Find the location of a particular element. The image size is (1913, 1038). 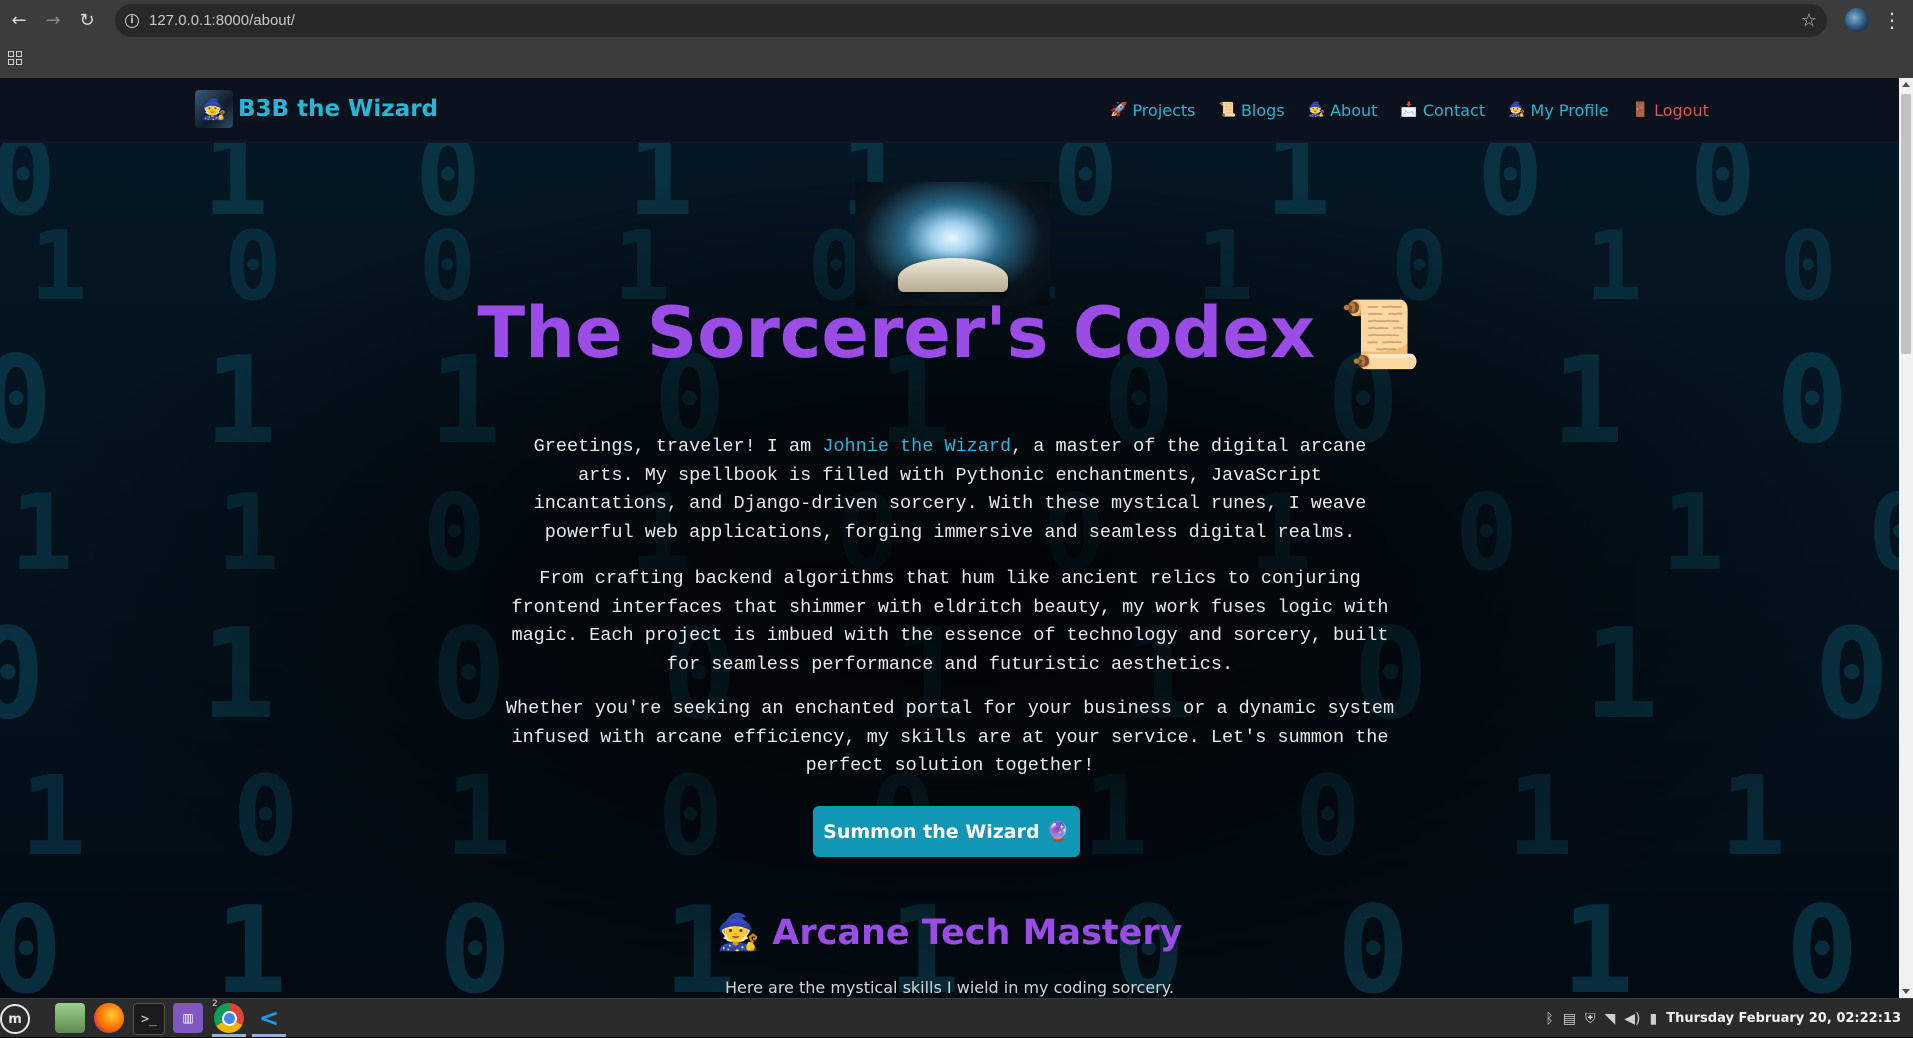

profile-avatar is located at coordinates (1857, 20).